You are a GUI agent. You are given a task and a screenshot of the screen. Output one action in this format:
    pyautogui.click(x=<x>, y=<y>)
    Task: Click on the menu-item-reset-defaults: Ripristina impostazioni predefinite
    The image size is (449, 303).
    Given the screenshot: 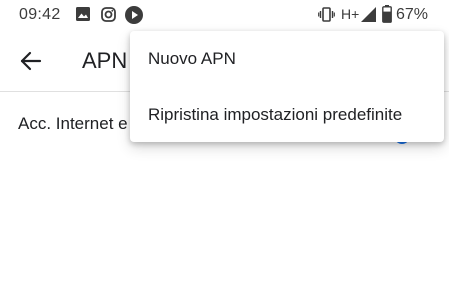 What is the action you would take?
    pyautogui.click(x=287, y=114)
    